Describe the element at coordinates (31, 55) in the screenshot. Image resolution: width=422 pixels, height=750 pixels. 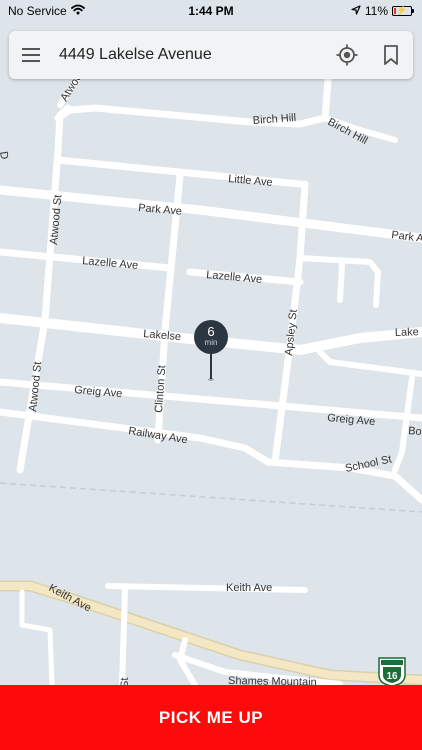
I see `hamburger-menu-icon` at that location.